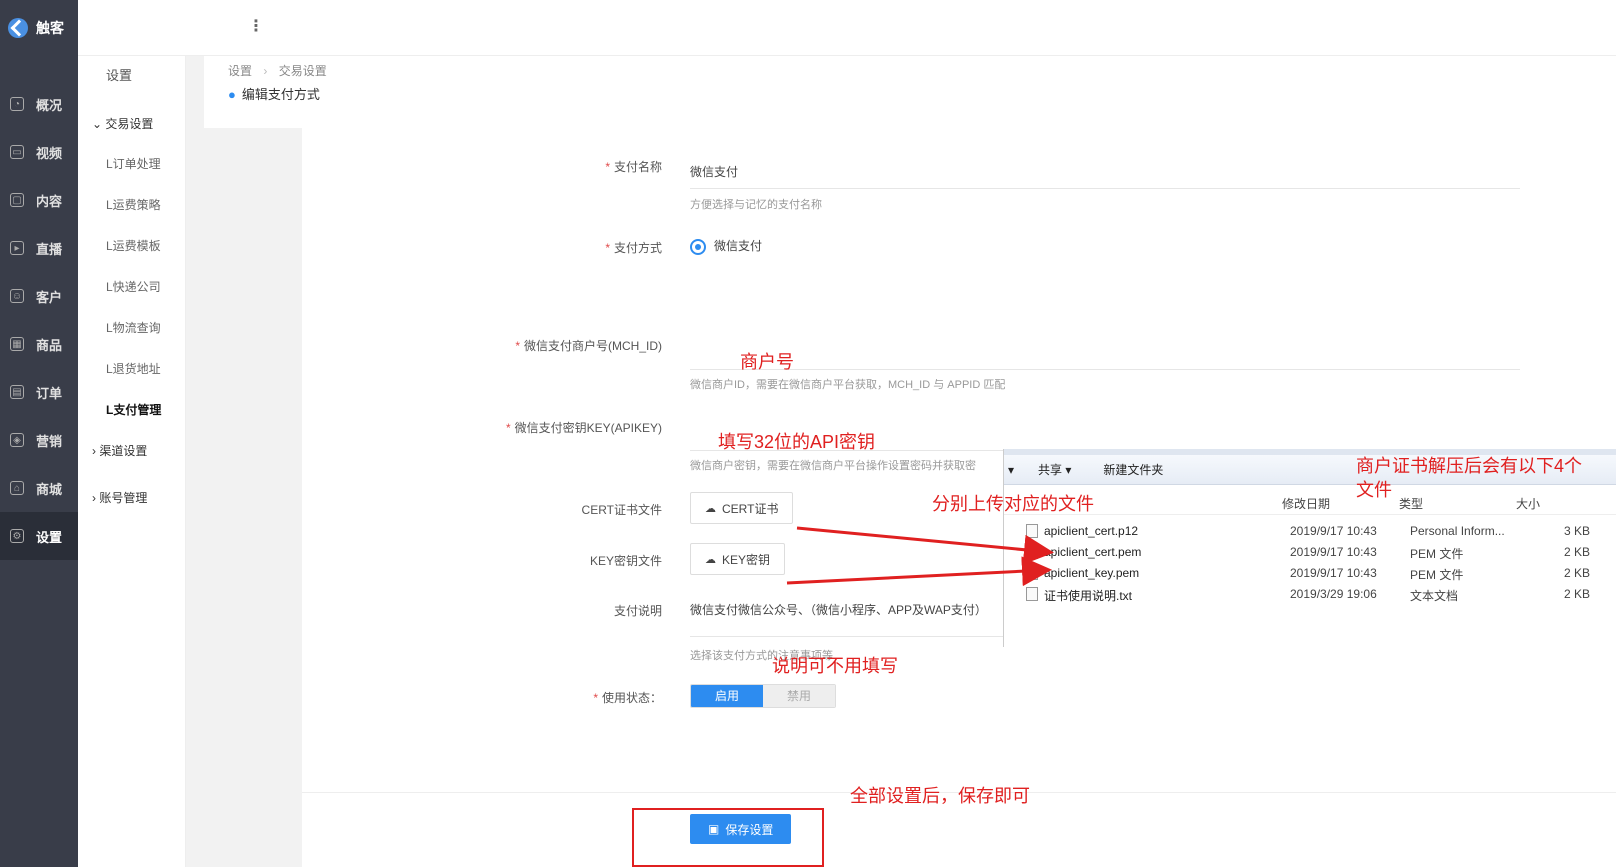 This screenshot has width=1616, height=867. What do you see at coordinates (39, 200) in the screenshot?
I see `nav-item-content: ▢ 内容` at bounding box center [39, 200].